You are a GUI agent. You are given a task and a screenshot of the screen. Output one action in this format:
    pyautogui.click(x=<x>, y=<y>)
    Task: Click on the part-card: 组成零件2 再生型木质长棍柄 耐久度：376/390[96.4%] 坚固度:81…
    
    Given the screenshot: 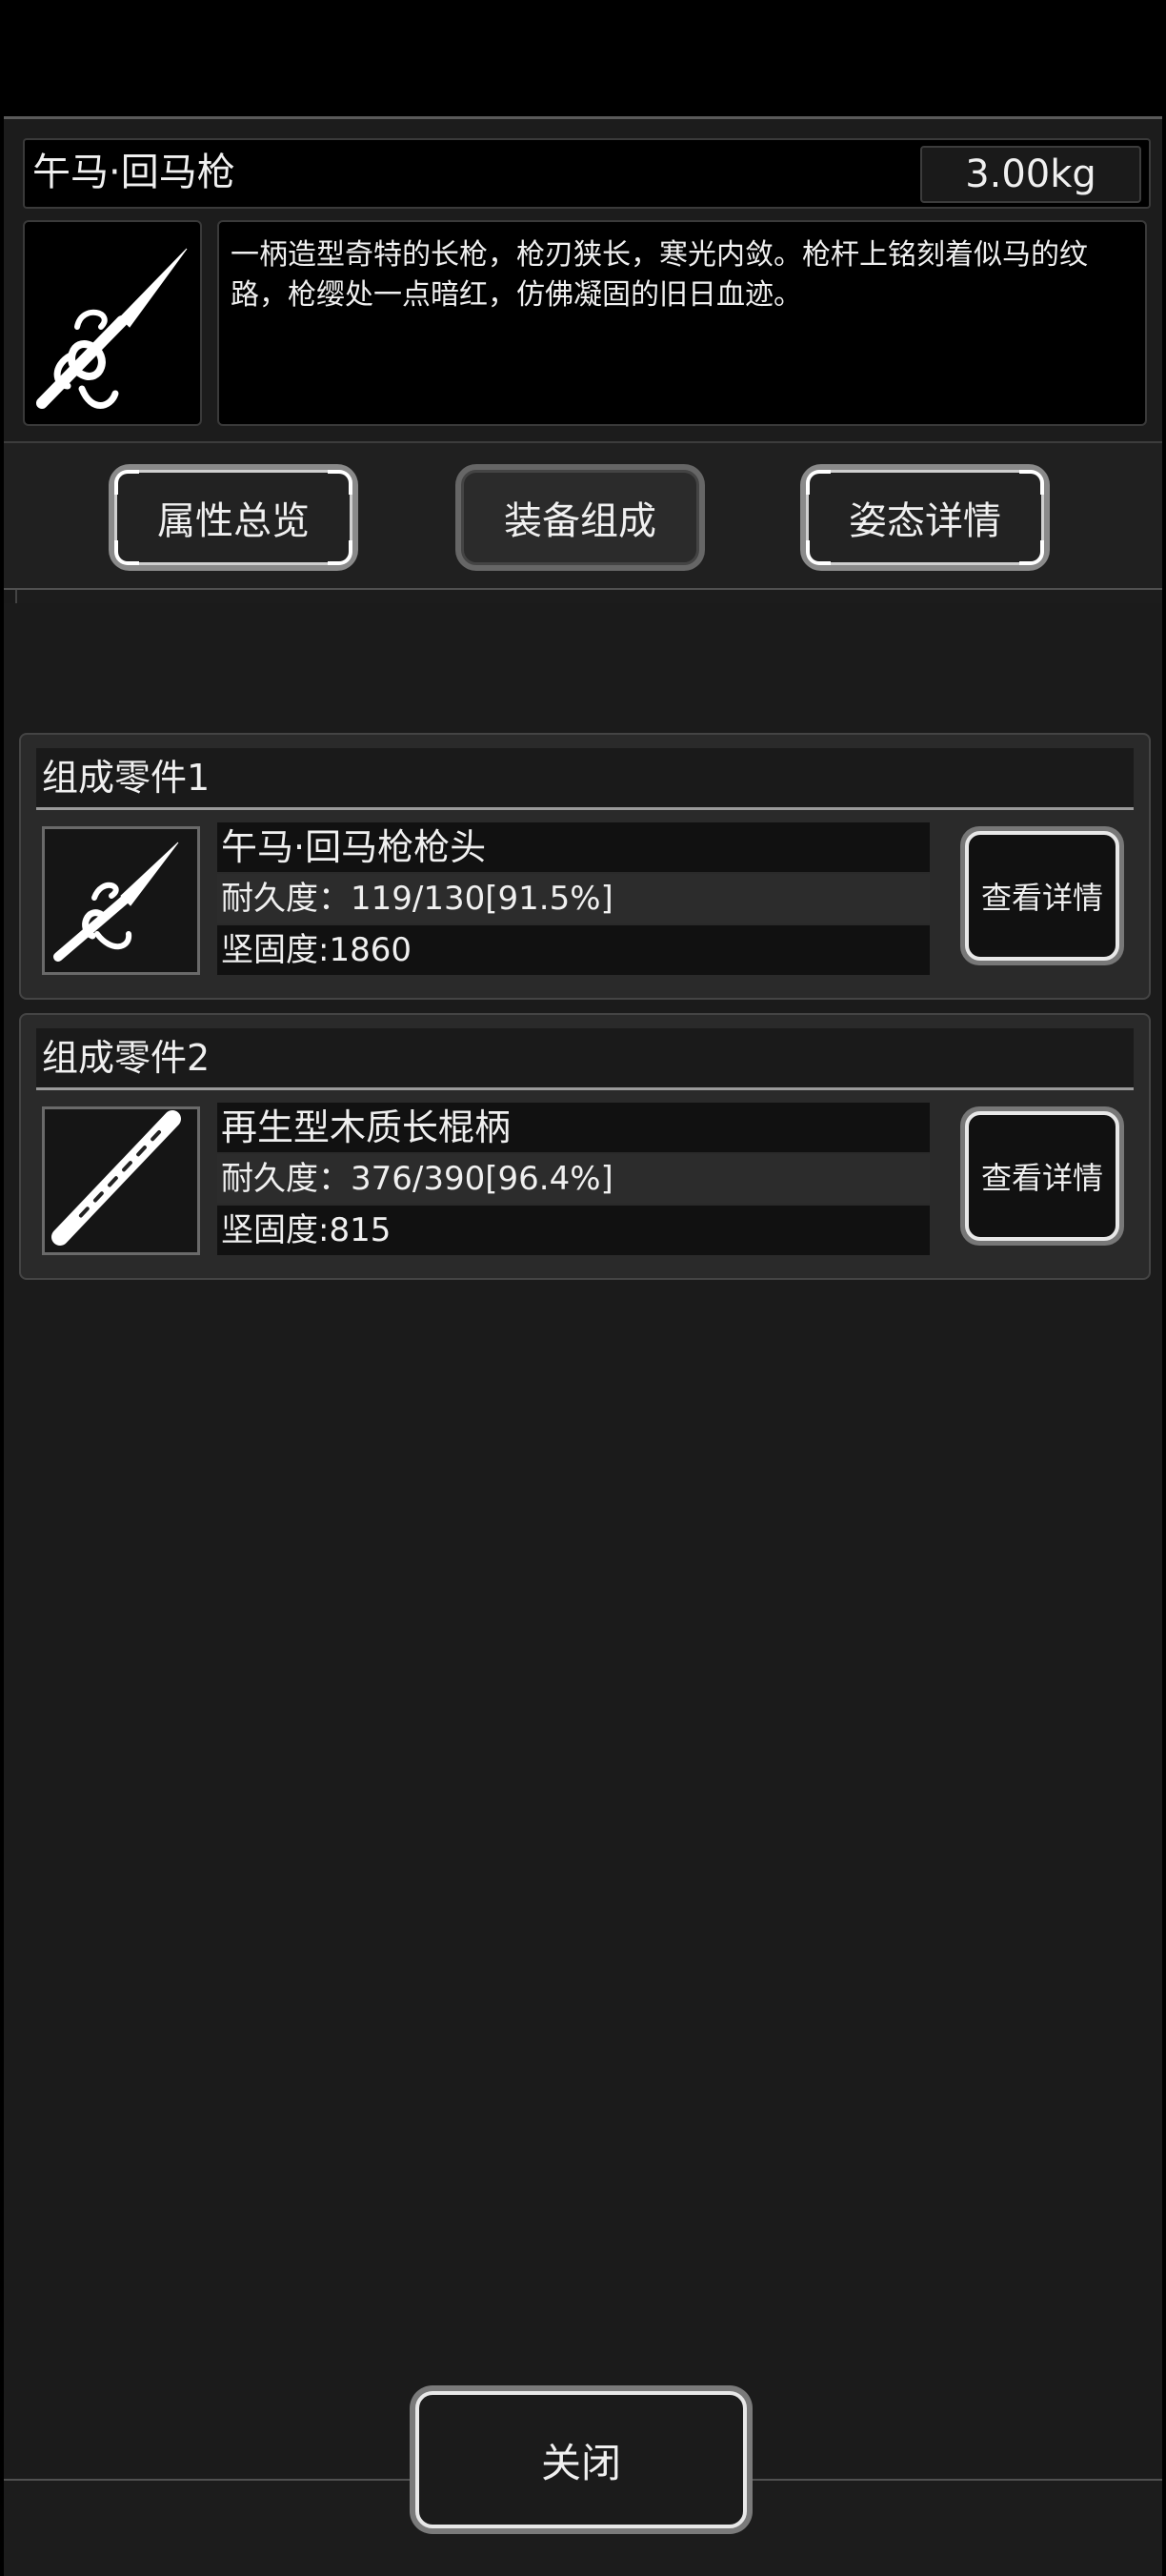 What is the action you would take?
    pyautogui.click(x=585, y=1146)
    